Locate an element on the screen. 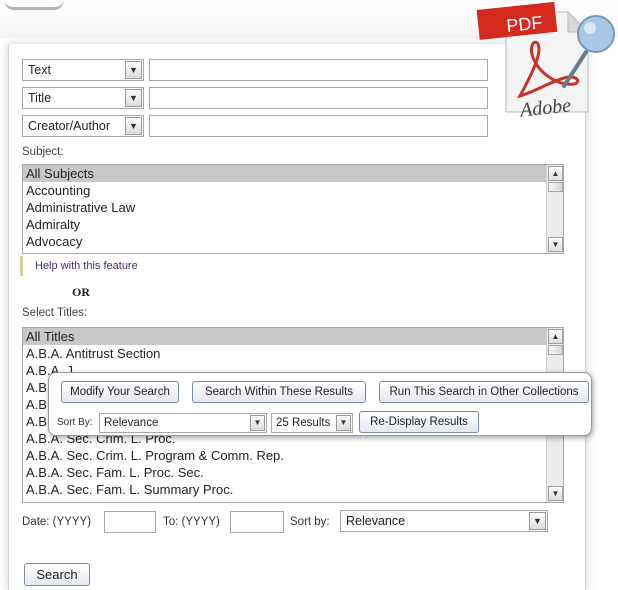 Image resolution: width=618 pixels, height=590 pixels. results-per-page-select: 25 Results ▼ is located at coordinates (312, 423).